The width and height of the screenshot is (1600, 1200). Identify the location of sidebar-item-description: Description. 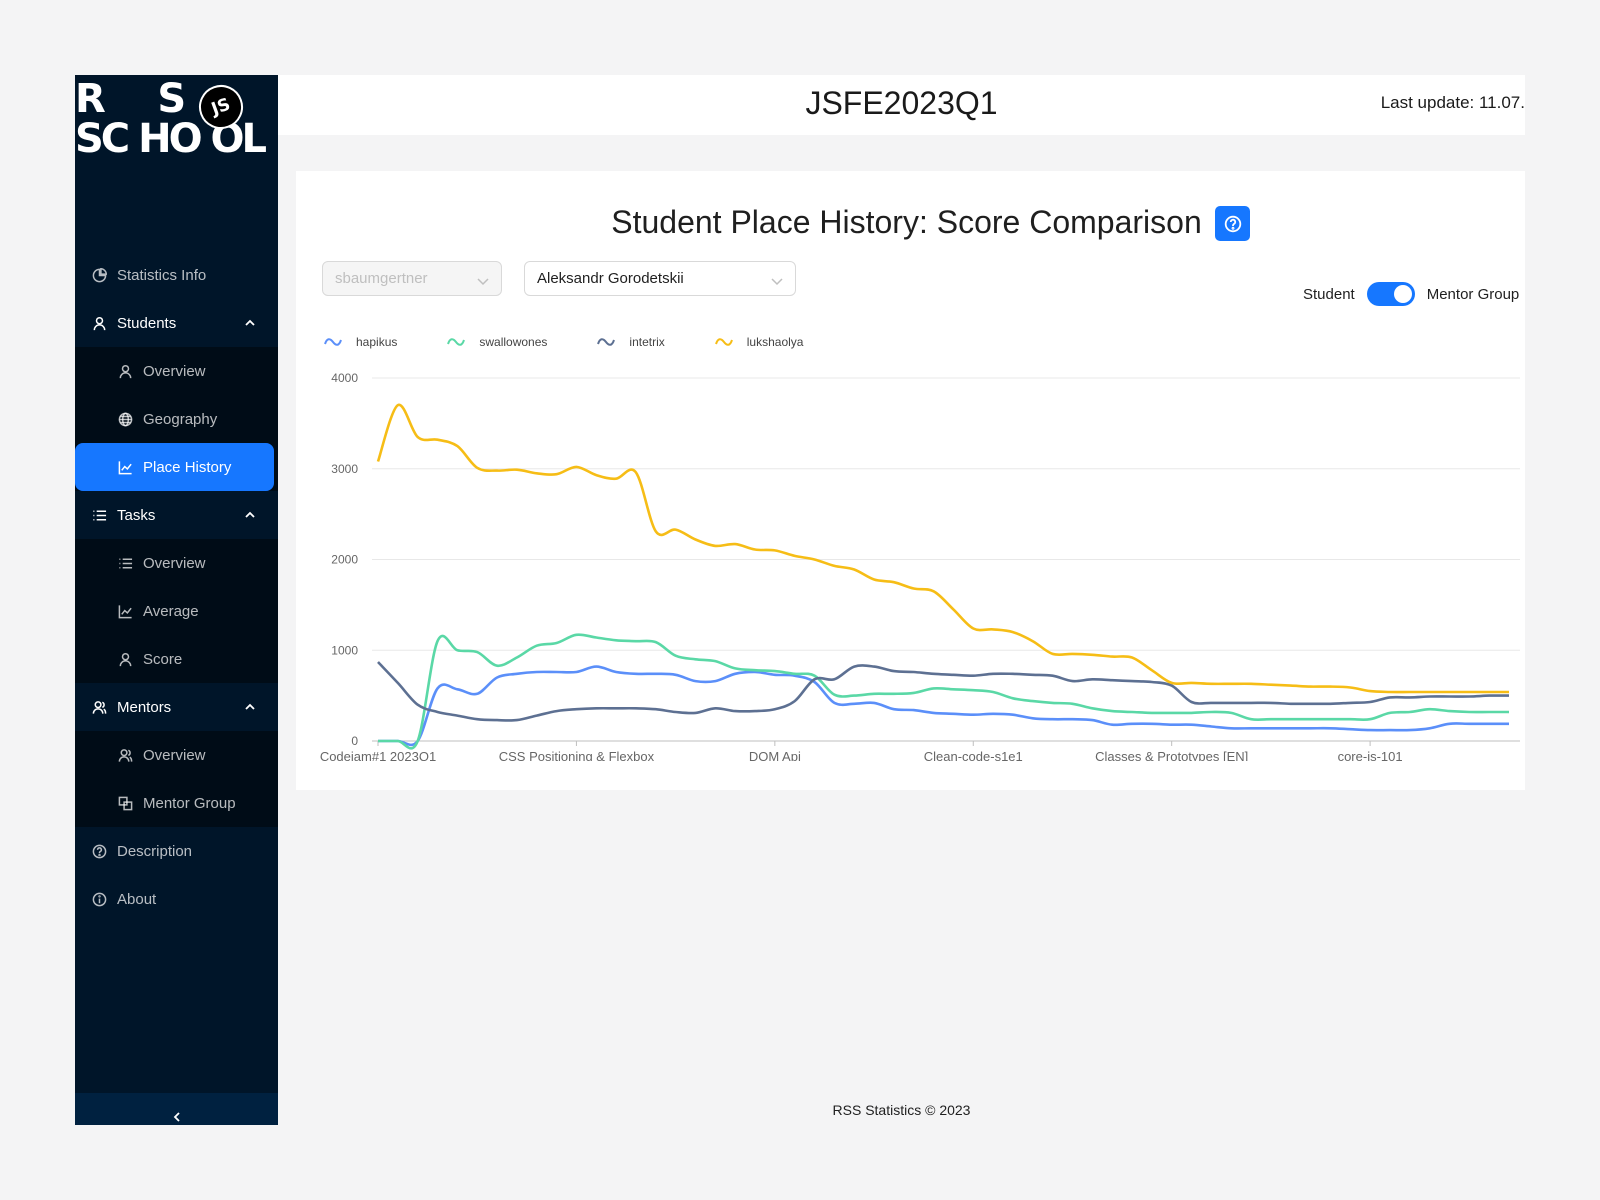
(176, 851).